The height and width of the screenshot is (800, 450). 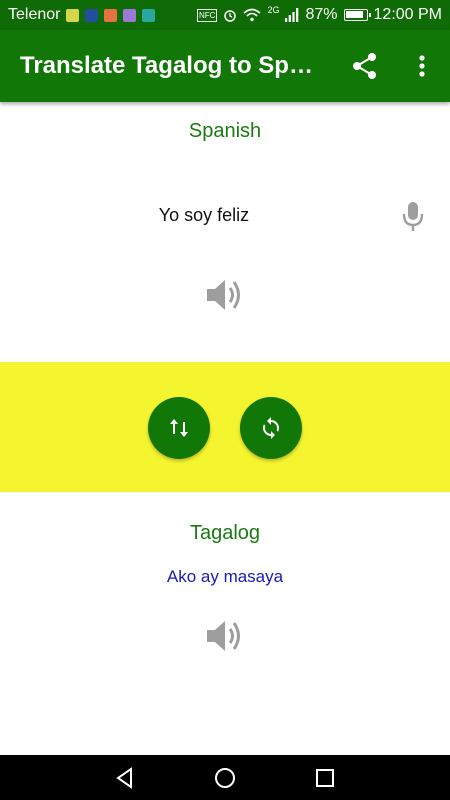 I want to click on nfc-icon: NFC, so click(x=207, y=15).